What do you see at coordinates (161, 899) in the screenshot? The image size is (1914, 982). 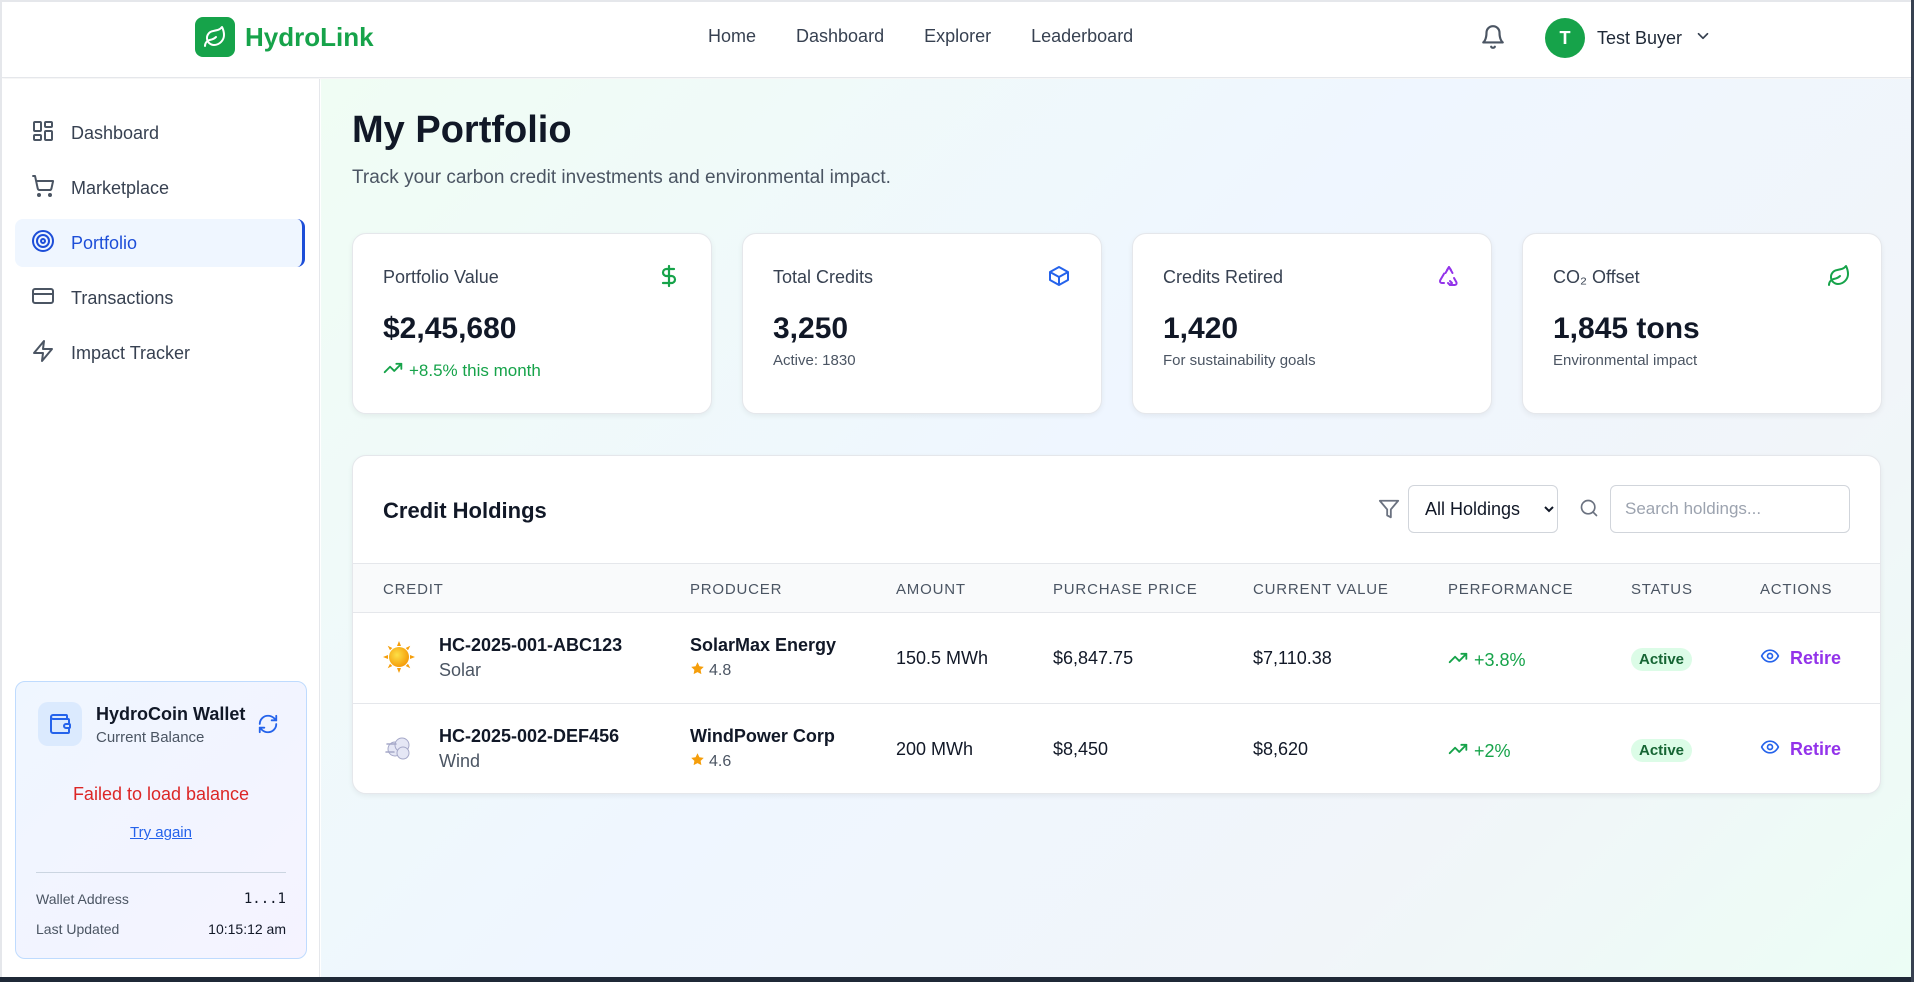 I see `wallet-address-row: Wallet Address 1...1` at bounding box center [161, 899].